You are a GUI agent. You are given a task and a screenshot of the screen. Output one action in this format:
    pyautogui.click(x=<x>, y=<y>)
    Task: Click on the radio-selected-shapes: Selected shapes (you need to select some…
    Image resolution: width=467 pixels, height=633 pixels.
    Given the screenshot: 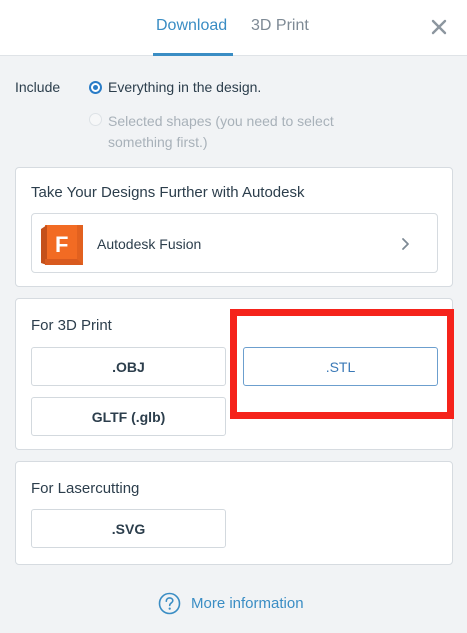 What is the action you would take?
    pyautogui.click(x=274, y=132)
    